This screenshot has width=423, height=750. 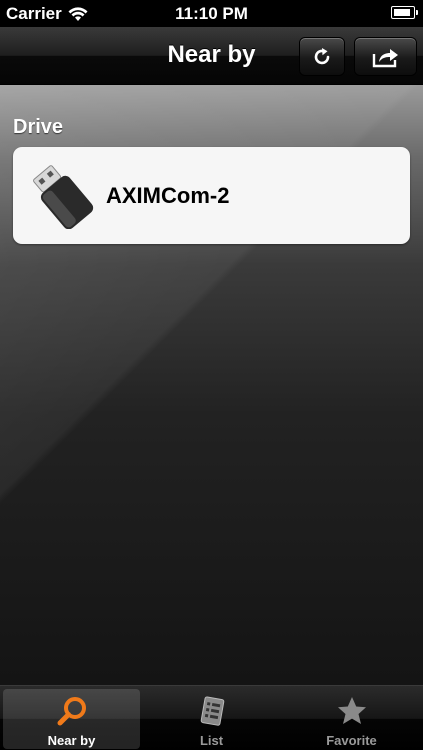 I want to click on share-button, so click(x=385, y=56).